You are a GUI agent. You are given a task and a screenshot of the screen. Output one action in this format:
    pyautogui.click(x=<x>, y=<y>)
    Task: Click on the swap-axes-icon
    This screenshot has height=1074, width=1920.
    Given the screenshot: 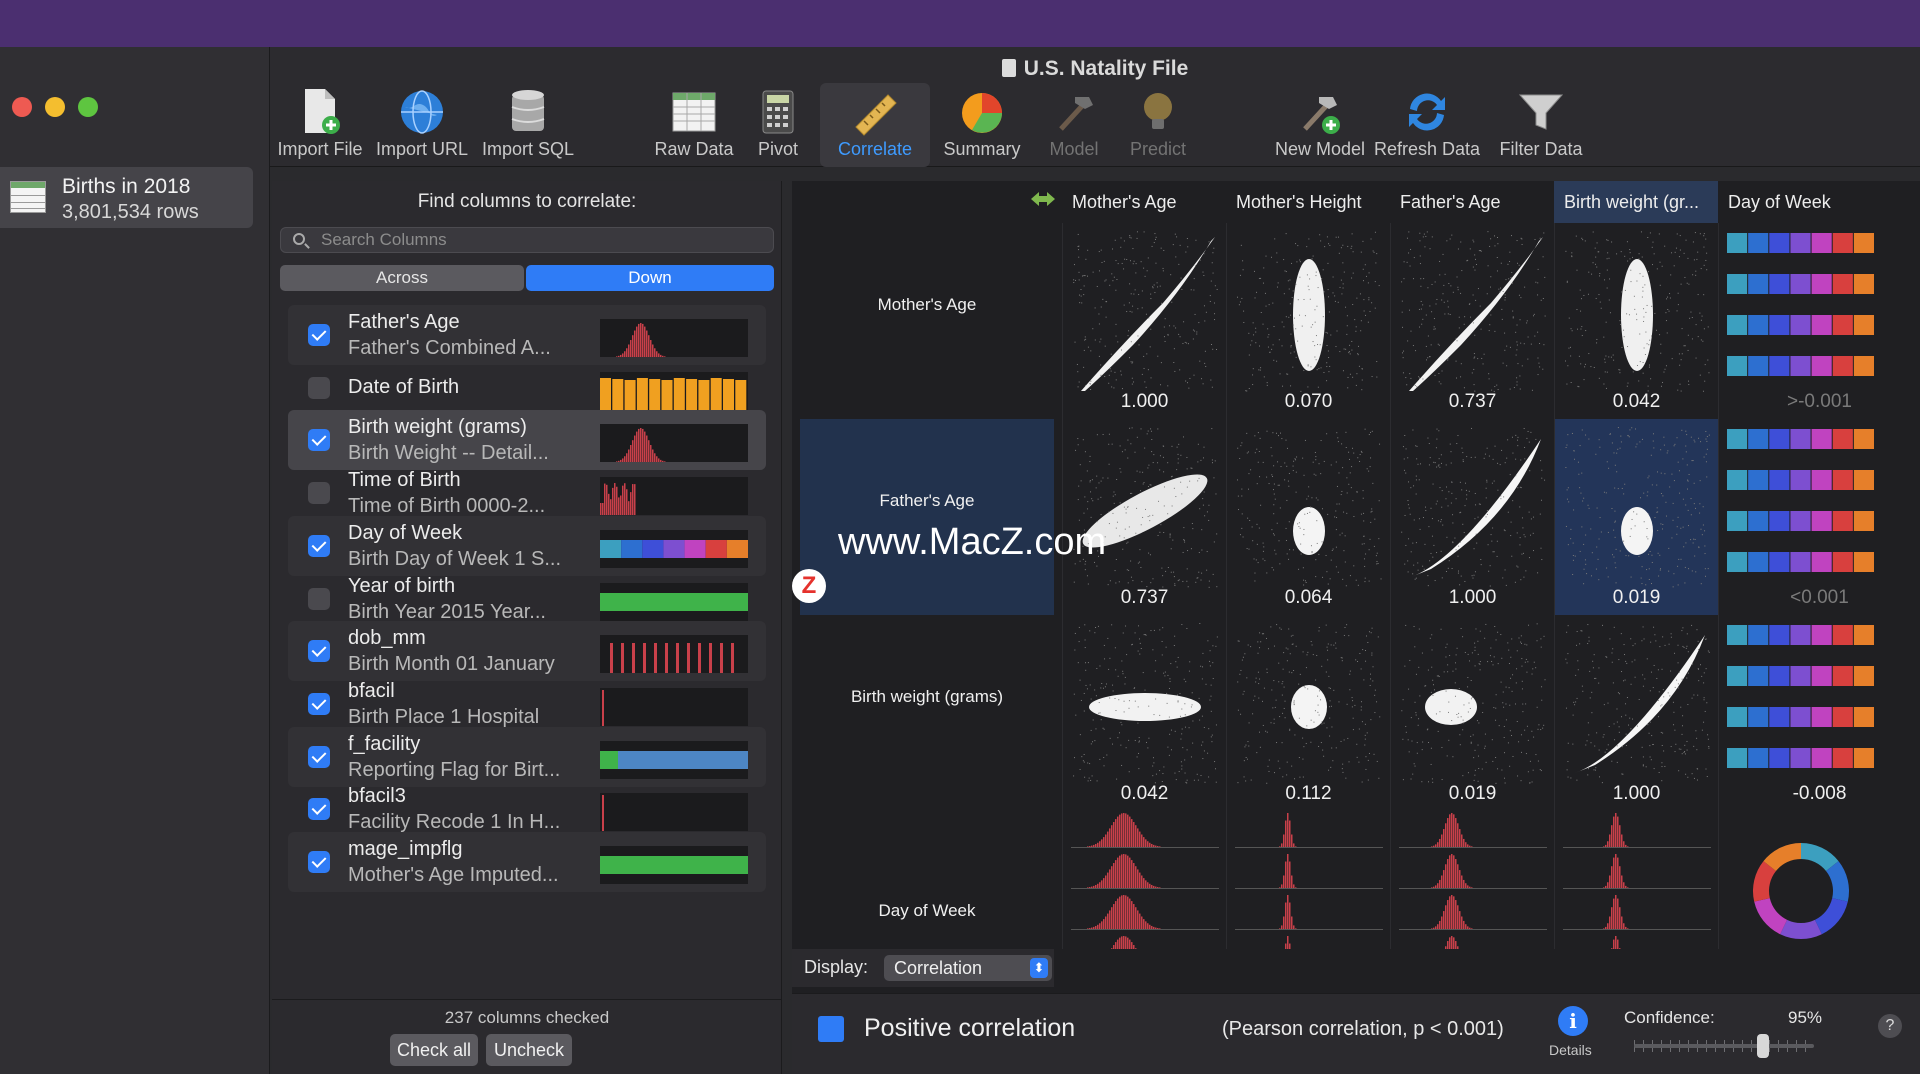 What is the action you would take?
    pyautogui.click(x=1043, y=199)
    